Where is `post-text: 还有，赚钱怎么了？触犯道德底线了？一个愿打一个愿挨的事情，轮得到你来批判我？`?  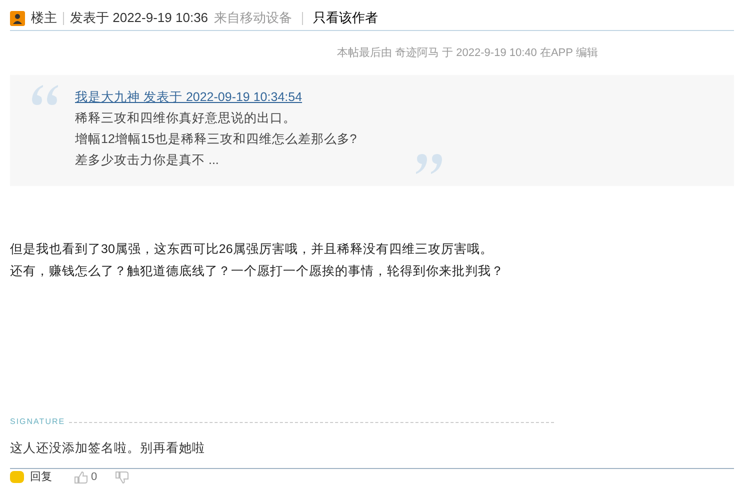
post-text: 还有，赚钱怎么了？触犯道德底线了？一个愿打一个愿挨的事情，轮得到你来批判我？ is located at coordinates (257, 271).